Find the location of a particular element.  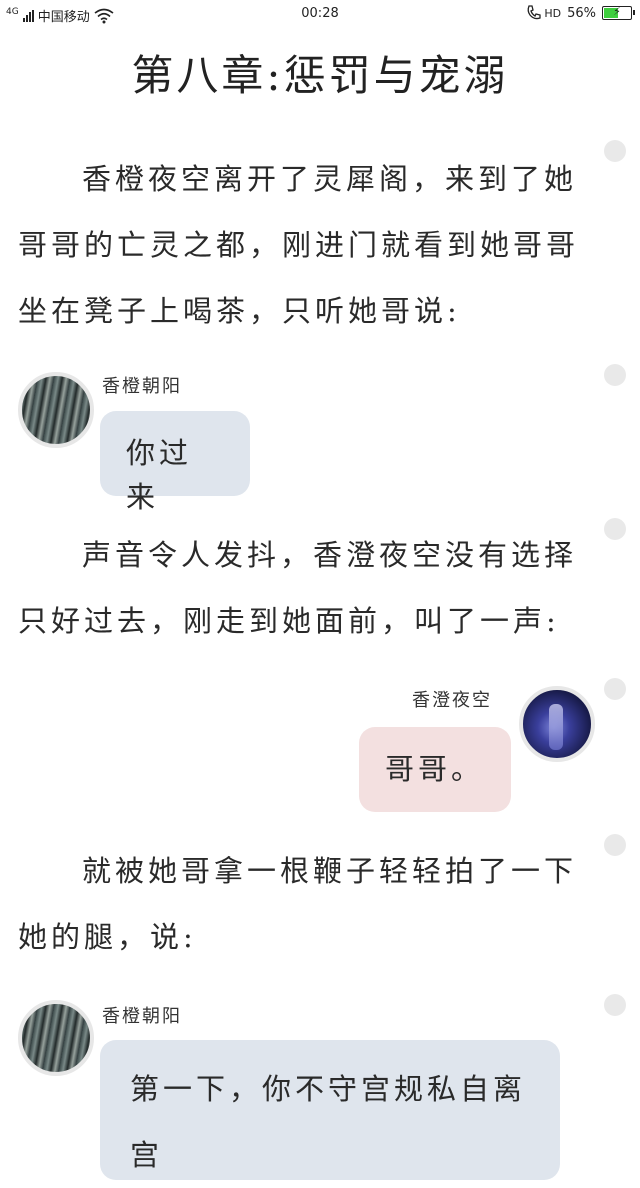

story-paragraph: 声音令人发抖，香澄夜空没有选择只好过去，刚走到她面前，叫了一声: is located at coordinates (303, 588).